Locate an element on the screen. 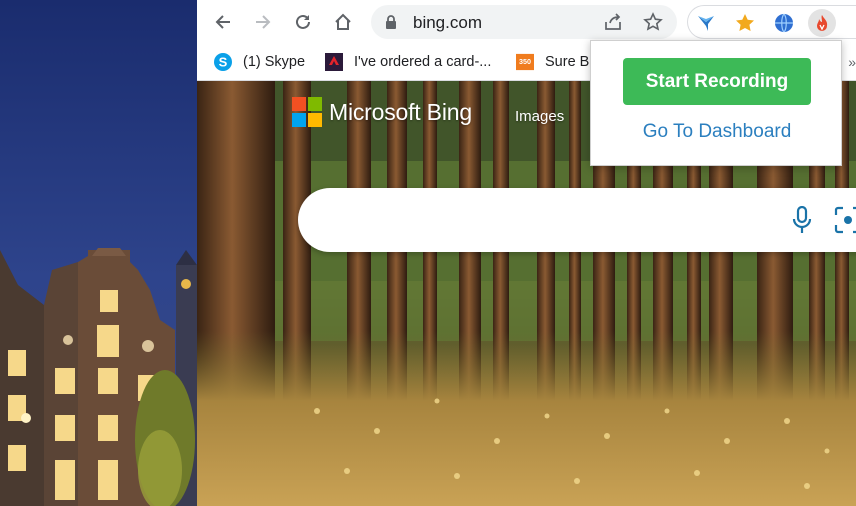 The image size is (856, 506). extensions-area is located at coordinates (771, 22).